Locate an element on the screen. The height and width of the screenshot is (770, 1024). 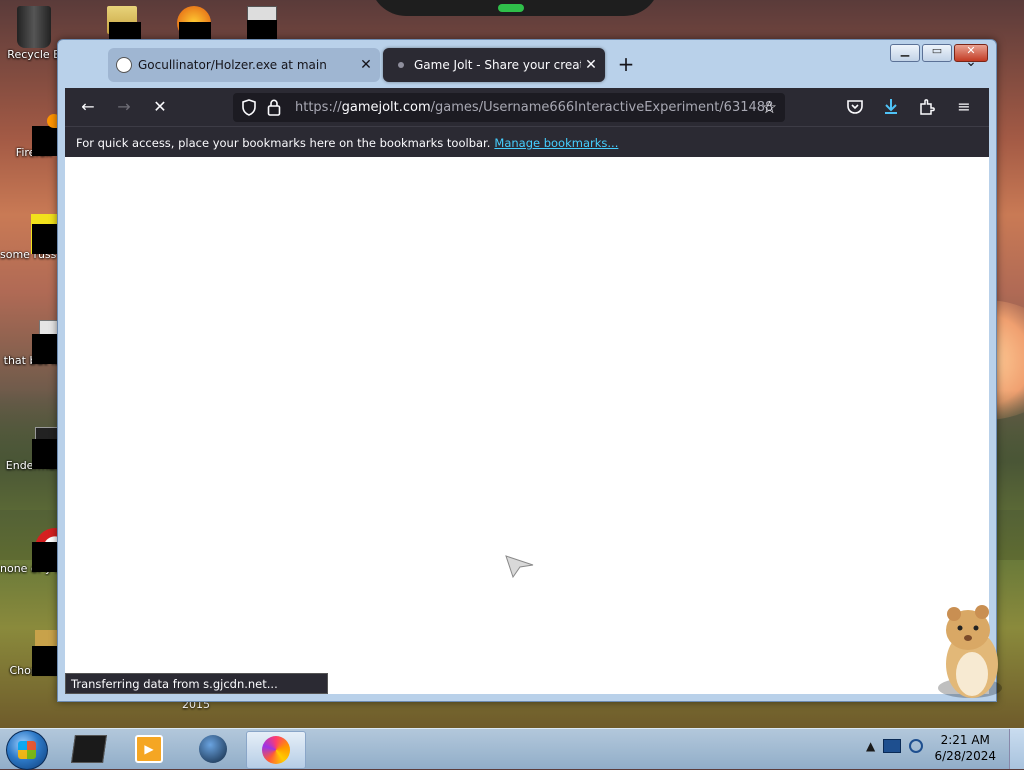
system-clock: 2:21 AM 6/28/2024 is located at coordinates (965, 748).